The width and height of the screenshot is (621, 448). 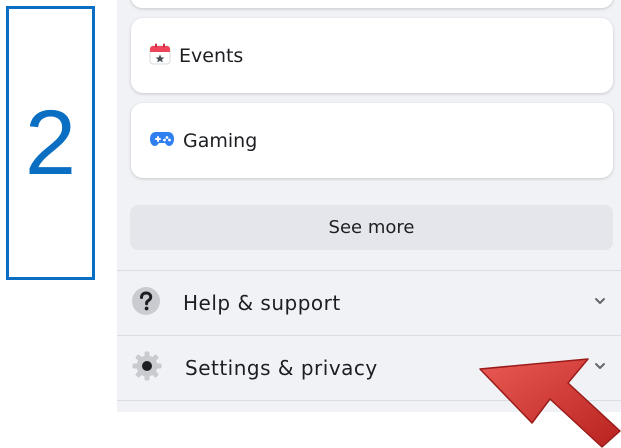 I want to click on help-support-label: Help & support, so click(x=262, y=303).